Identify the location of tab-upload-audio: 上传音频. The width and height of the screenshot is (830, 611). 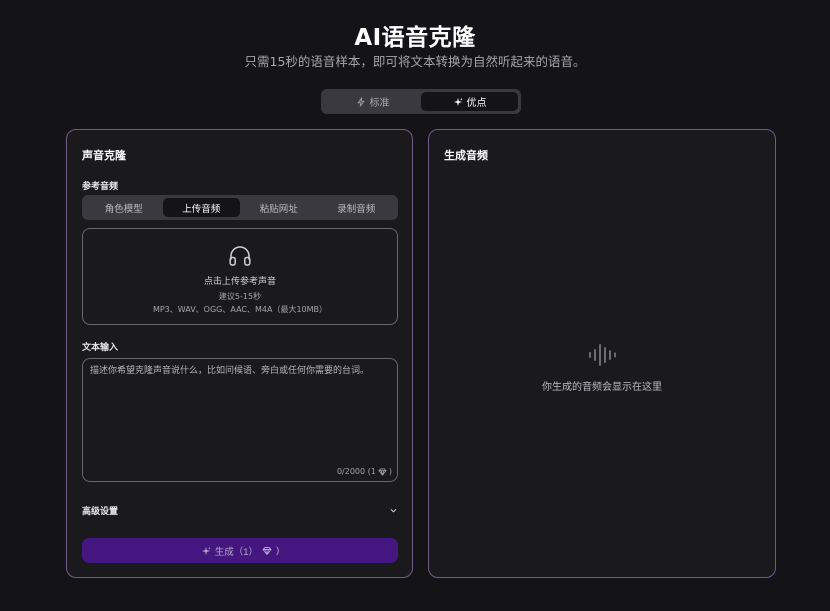
(201, 207).